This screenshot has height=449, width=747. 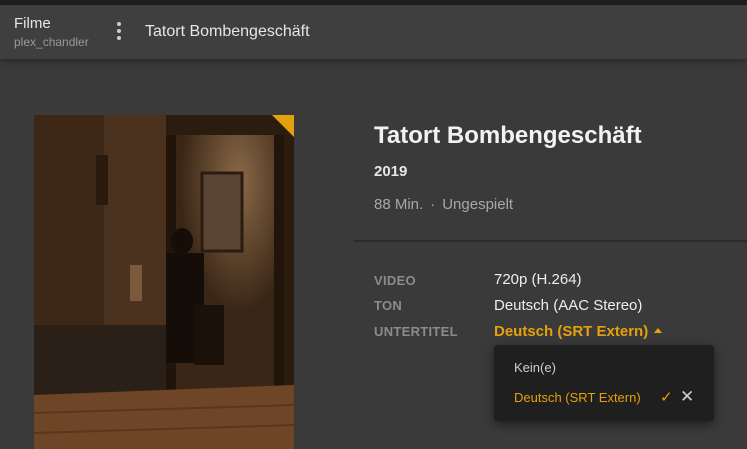 What do you see at coordinates (508, 135) in the screenshot?
I see `movie-title: Tatort Bombengeschäft` at bounding box center [508, 135].